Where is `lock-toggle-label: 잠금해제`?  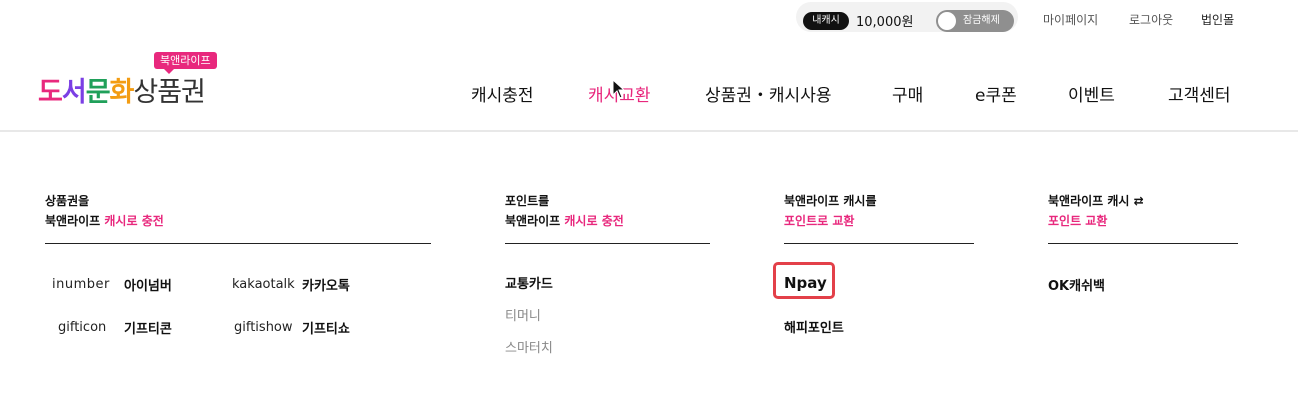
lock-toggle-label: 잠금해제 is located at coordinates (981, 20).